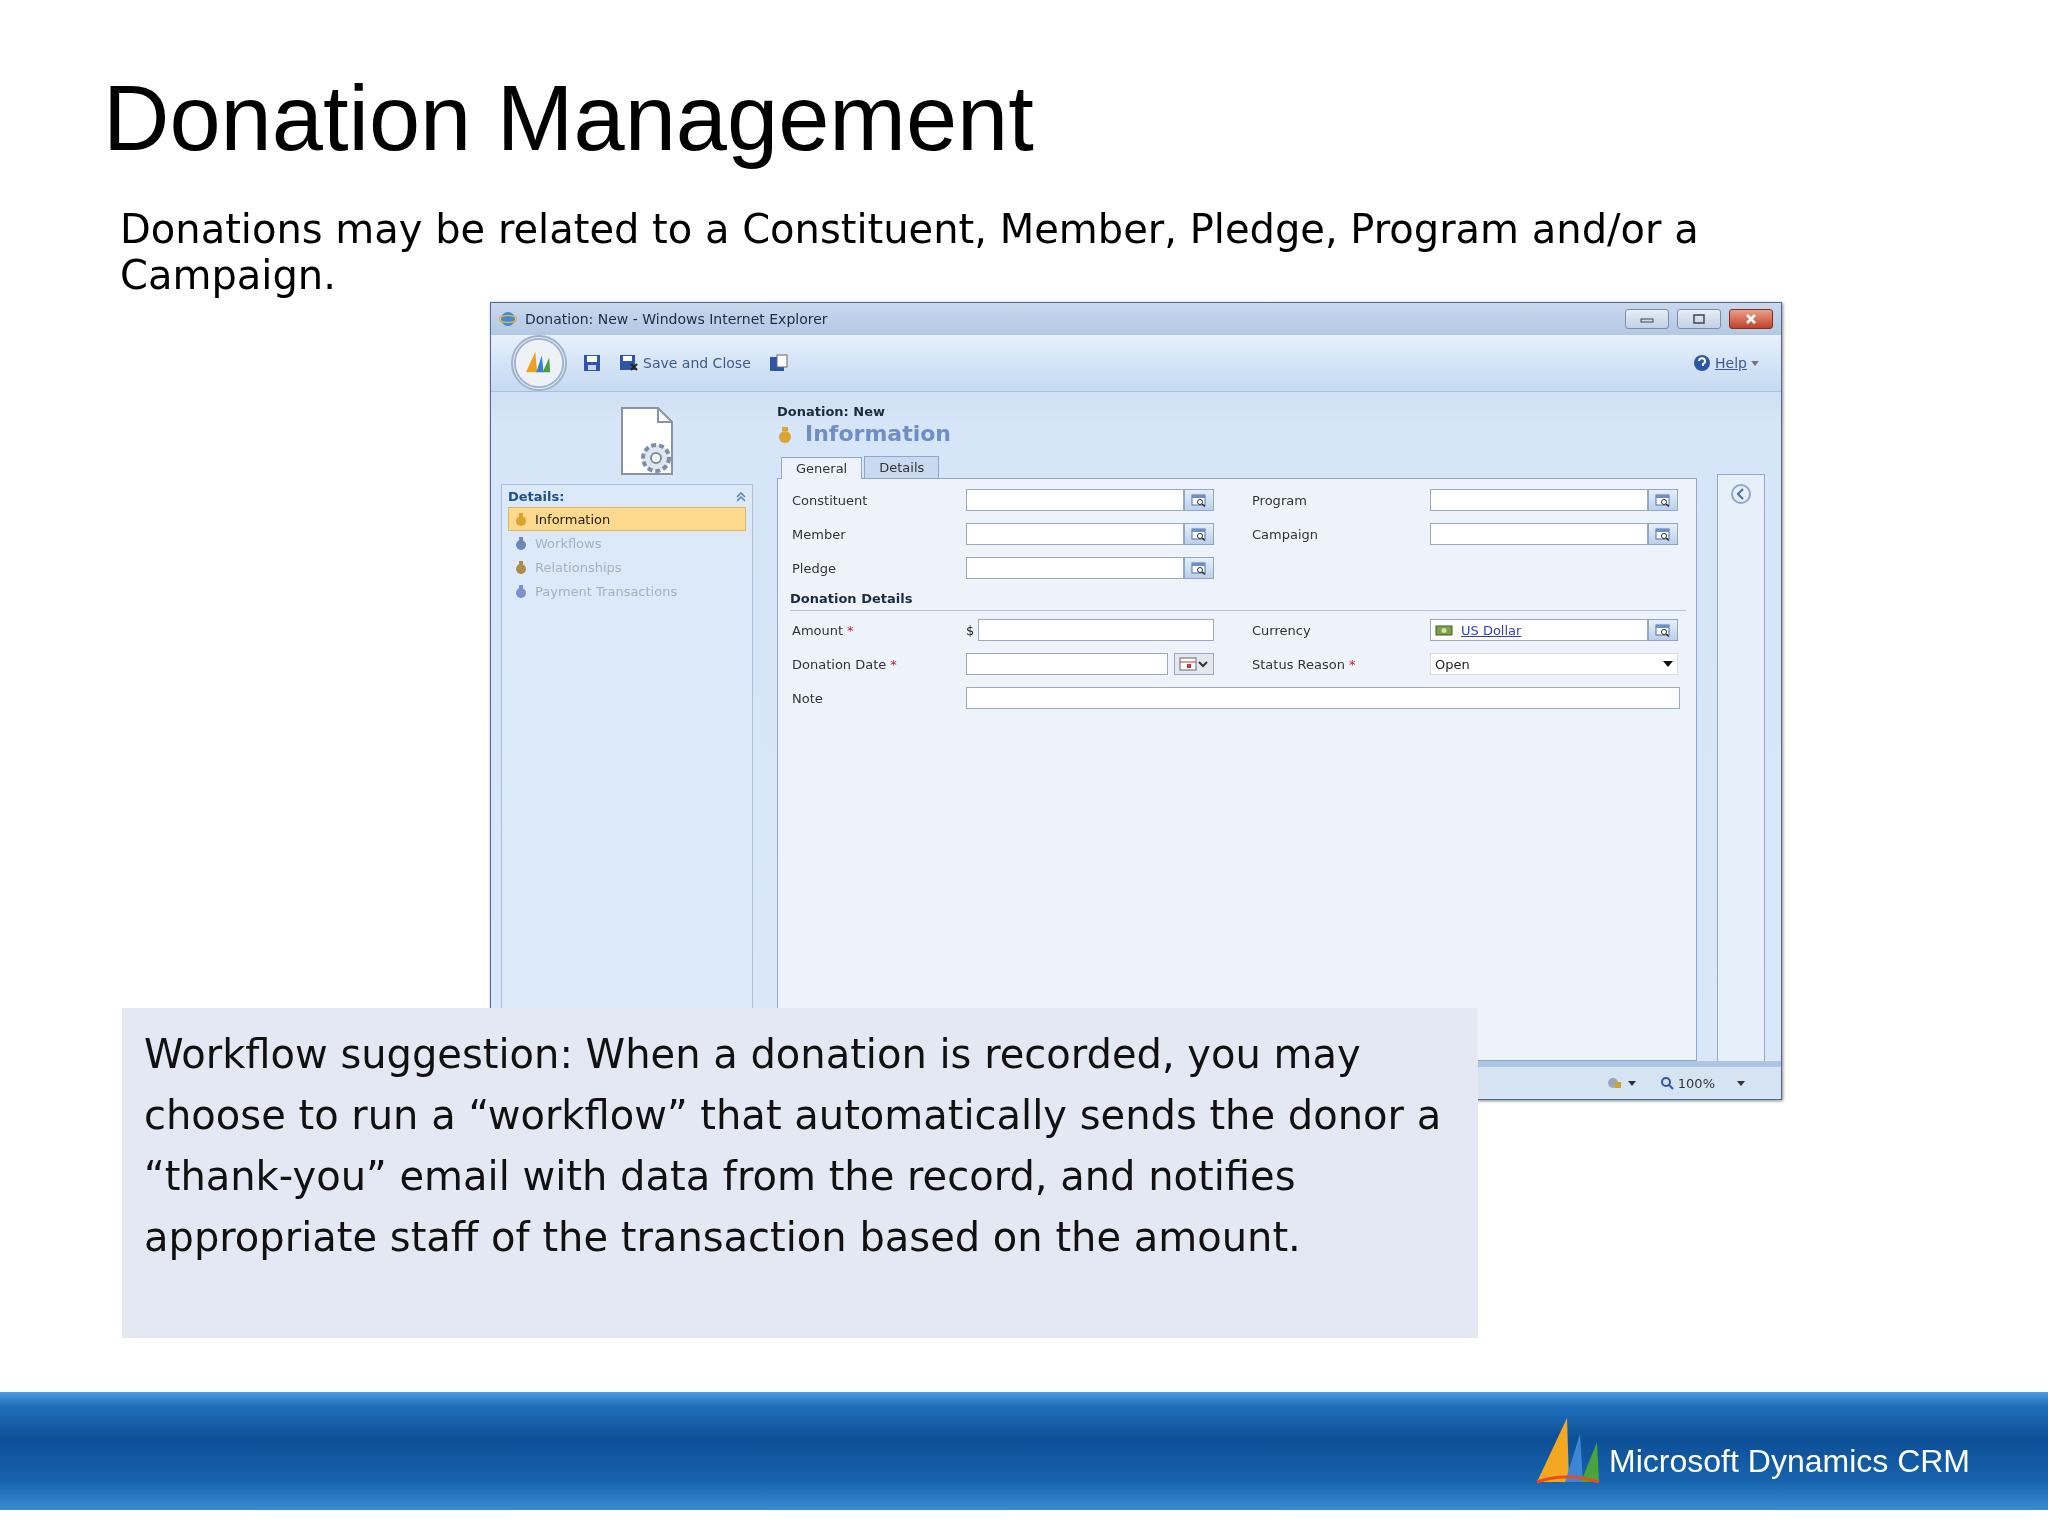  Describe the element at coordinates (819, 534) in the screenshot. I see `field-label: Member` at that location.